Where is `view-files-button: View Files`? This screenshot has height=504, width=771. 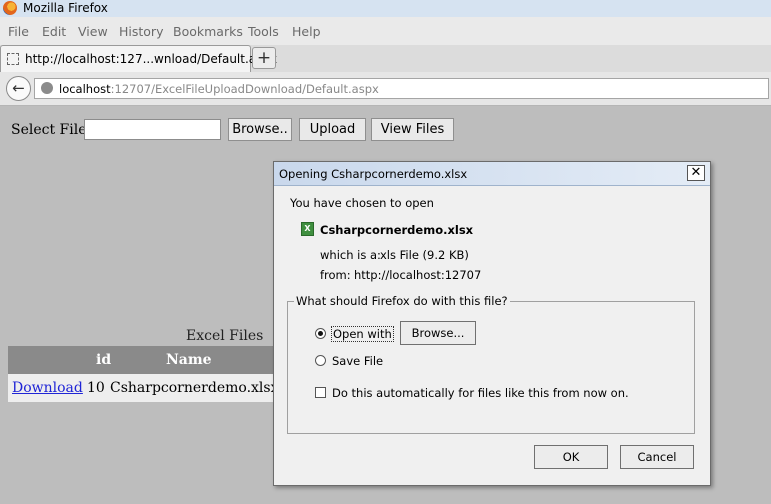 view-files-button: View Files is located at coordinates (412, 129).